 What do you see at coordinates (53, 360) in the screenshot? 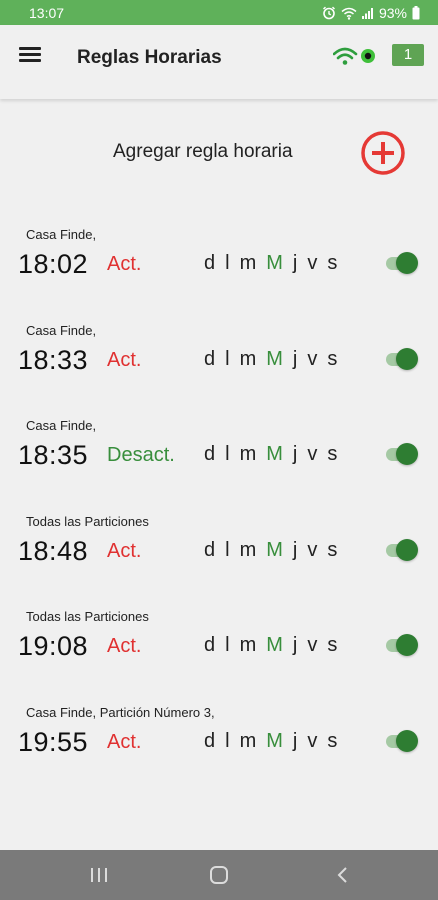
I see `rule-time: 18:33` at bounding box center [53, 360].